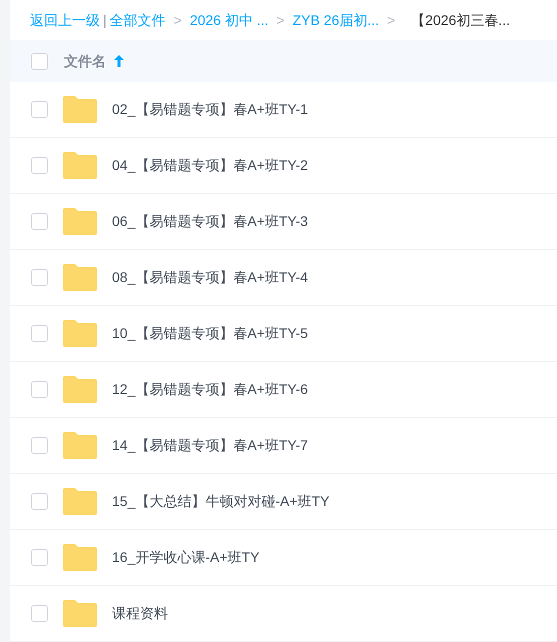  Describe the element at coordinates (283, 614) in the screenshot. I see `file-row: 课程资料` at that location.